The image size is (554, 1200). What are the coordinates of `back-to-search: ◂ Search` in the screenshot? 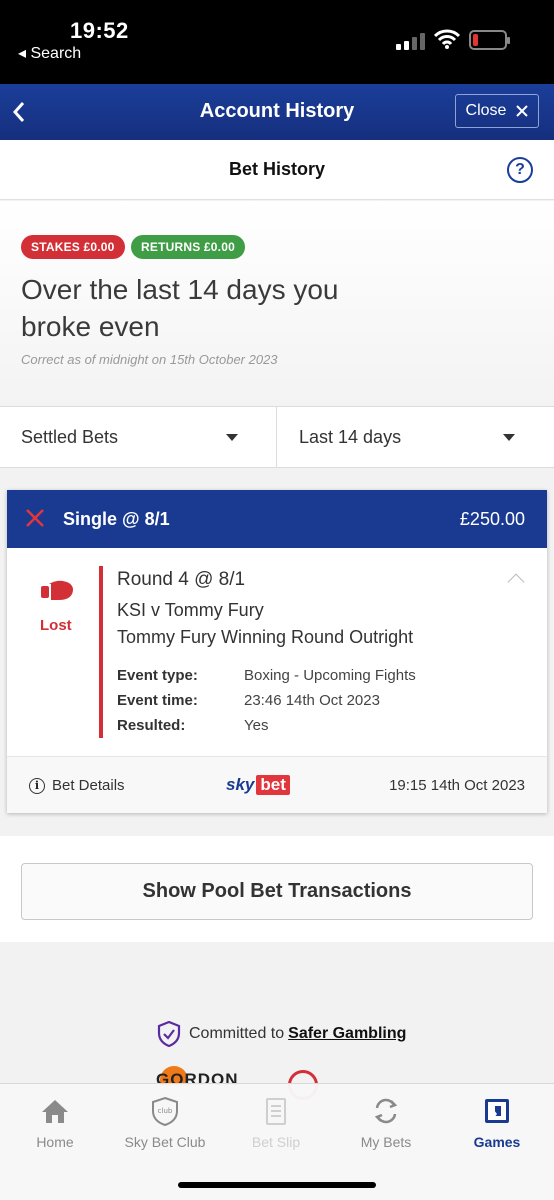 It's located at (49, 53).